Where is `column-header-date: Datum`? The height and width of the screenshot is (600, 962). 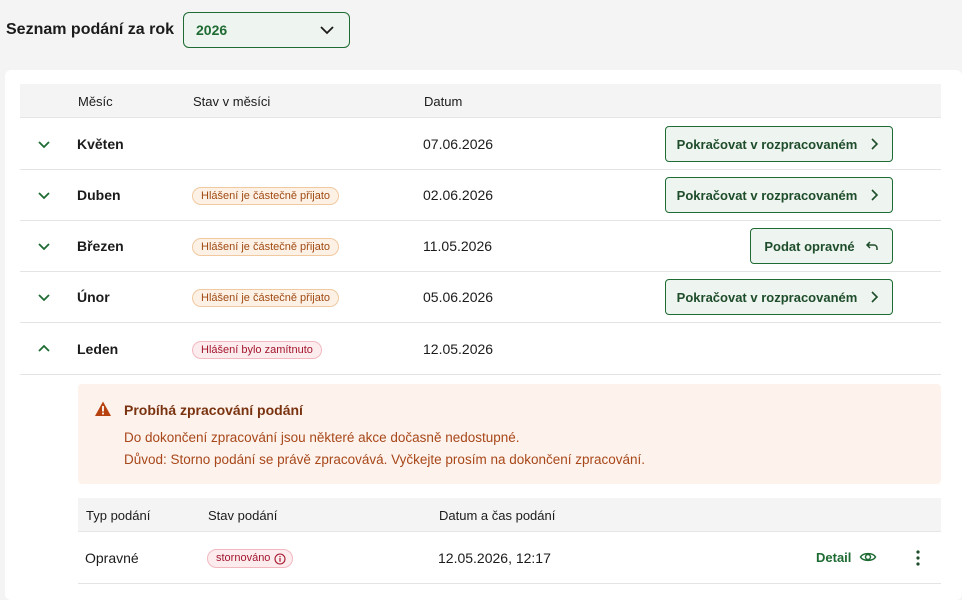 column-header-date: Datum is located at coordinates (443, 101).